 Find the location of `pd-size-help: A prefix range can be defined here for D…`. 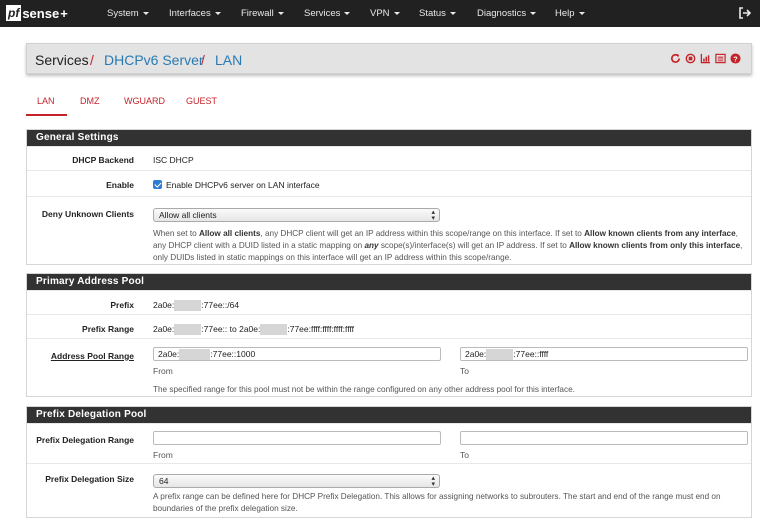

pd-size-help: A prefix range can be defined here for D… is located at coordinates (437, 502).